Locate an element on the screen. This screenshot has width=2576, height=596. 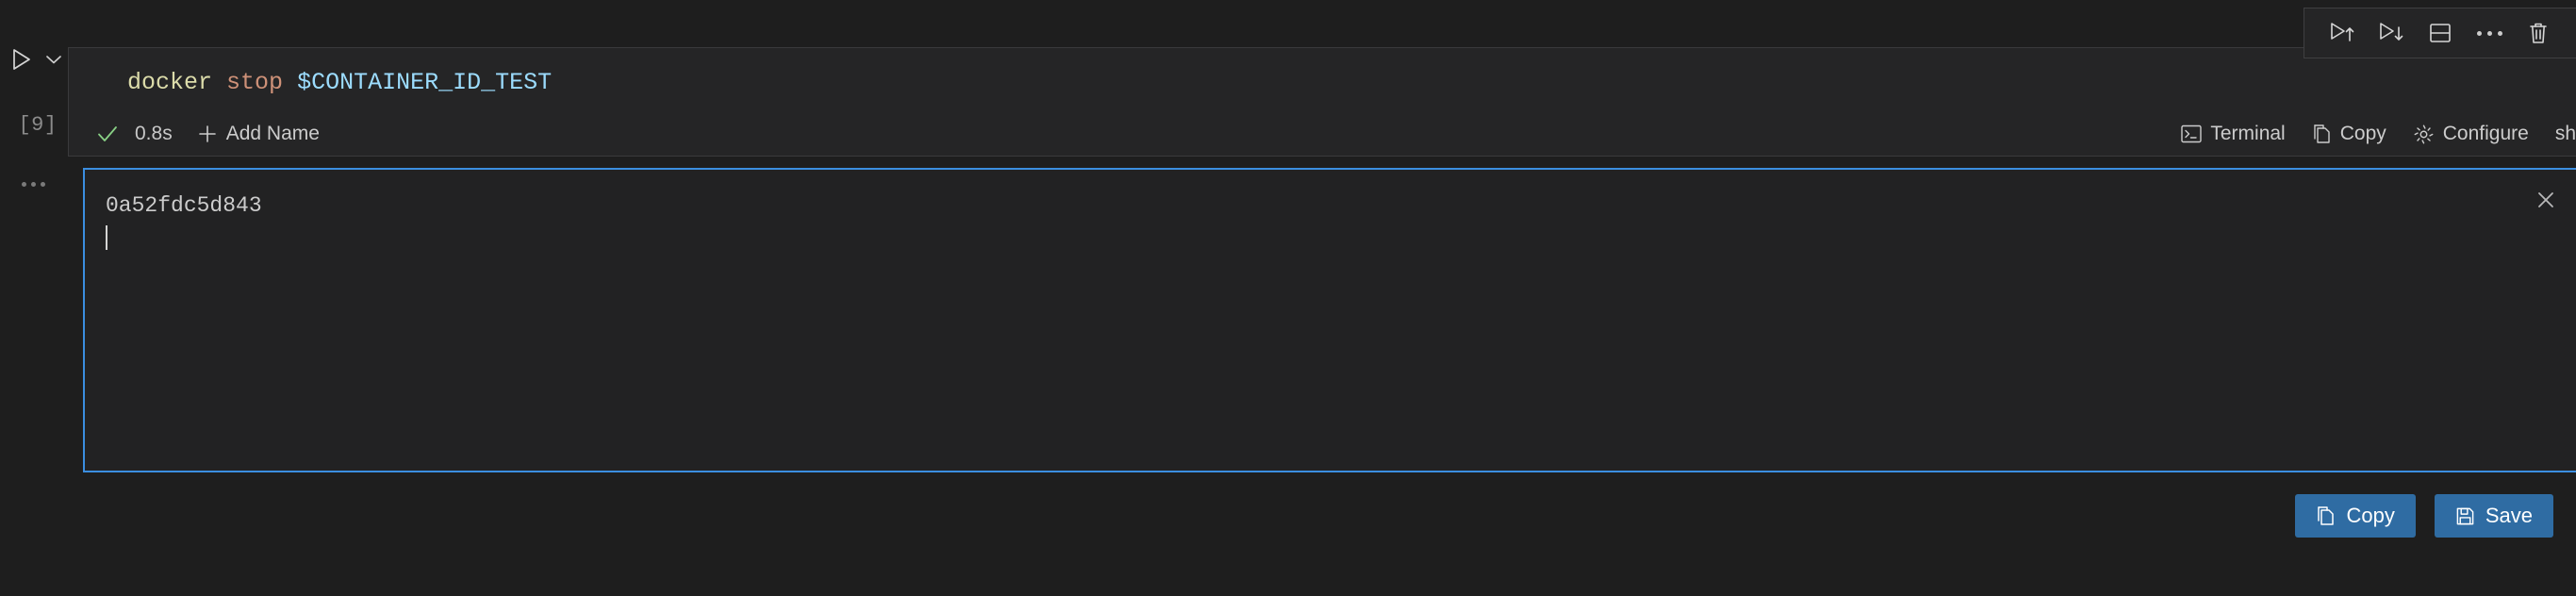
delete-cell-button is located at coordinates (2538, 33).